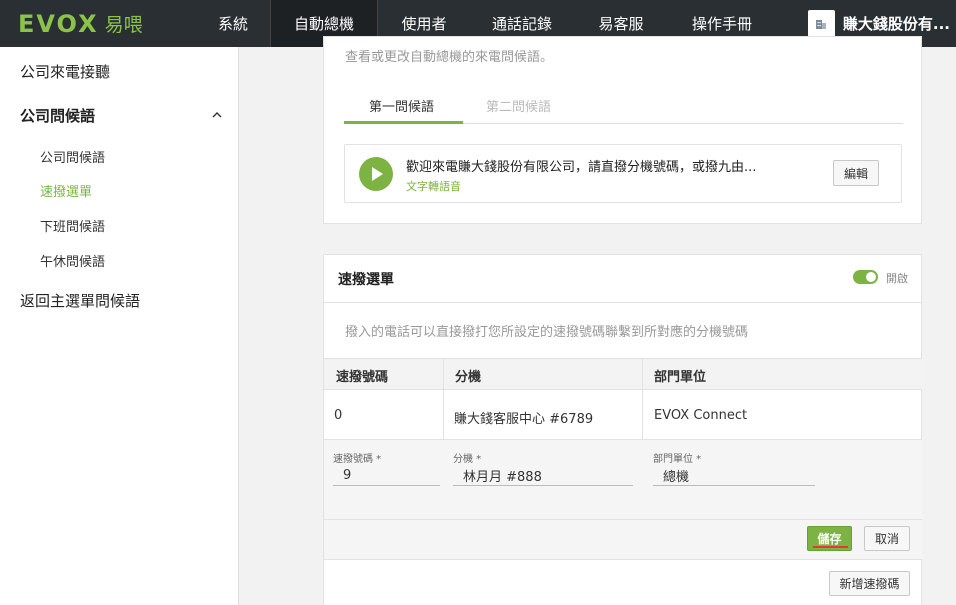  I want to click on form-label-department: 部門單位 *, so click(677, 459).